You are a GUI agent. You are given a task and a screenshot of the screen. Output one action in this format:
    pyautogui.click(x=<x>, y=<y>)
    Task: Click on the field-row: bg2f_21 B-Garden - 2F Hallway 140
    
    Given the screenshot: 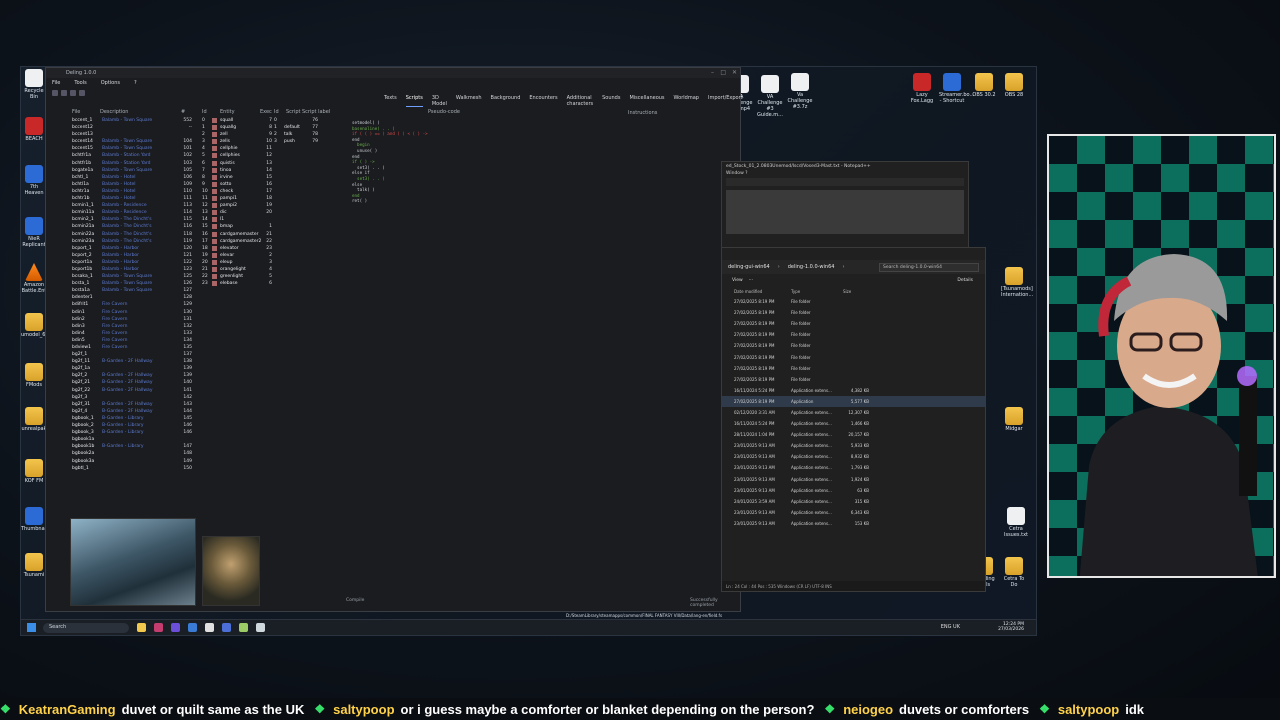 What is the action you would take?
    pyautogui.click(x=132, y=382)
    